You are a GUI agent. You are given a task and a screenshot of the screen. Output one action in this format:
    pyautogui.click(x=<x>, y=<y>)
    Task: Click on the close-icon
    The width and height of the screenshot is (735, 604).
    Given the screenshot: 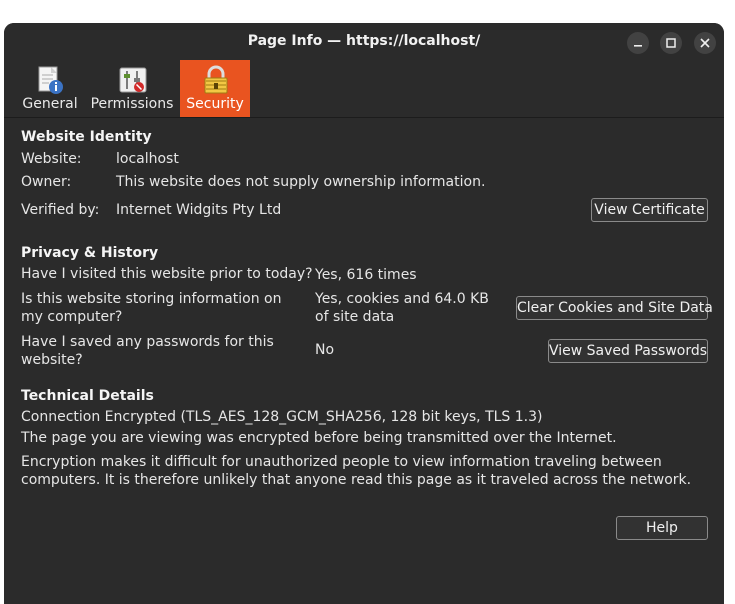 What is the action you would take?
    pyautogui.click(x=705, y=43)
    